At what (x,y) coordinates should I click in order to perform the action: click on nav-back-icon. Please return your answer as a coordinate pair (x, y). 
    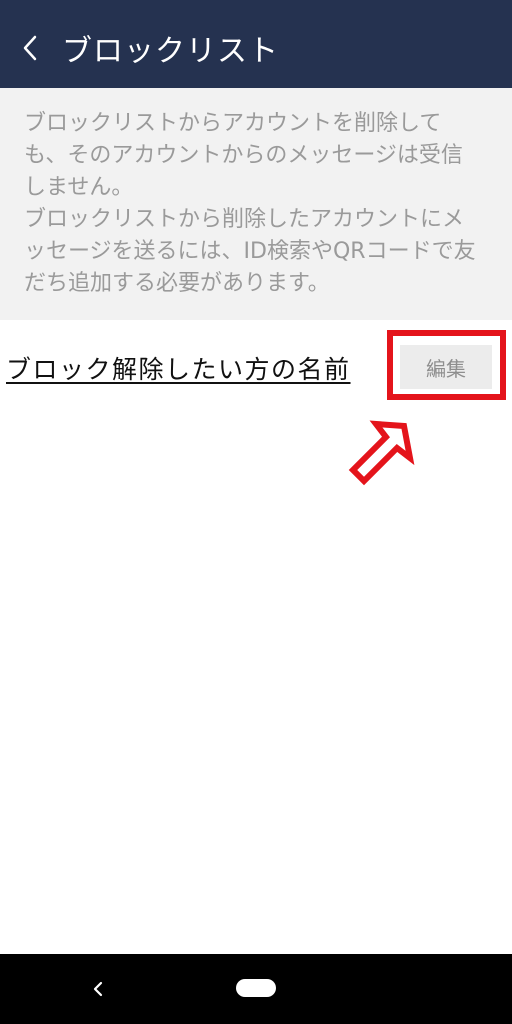
    Looking at the image, I should click on (98, 989).